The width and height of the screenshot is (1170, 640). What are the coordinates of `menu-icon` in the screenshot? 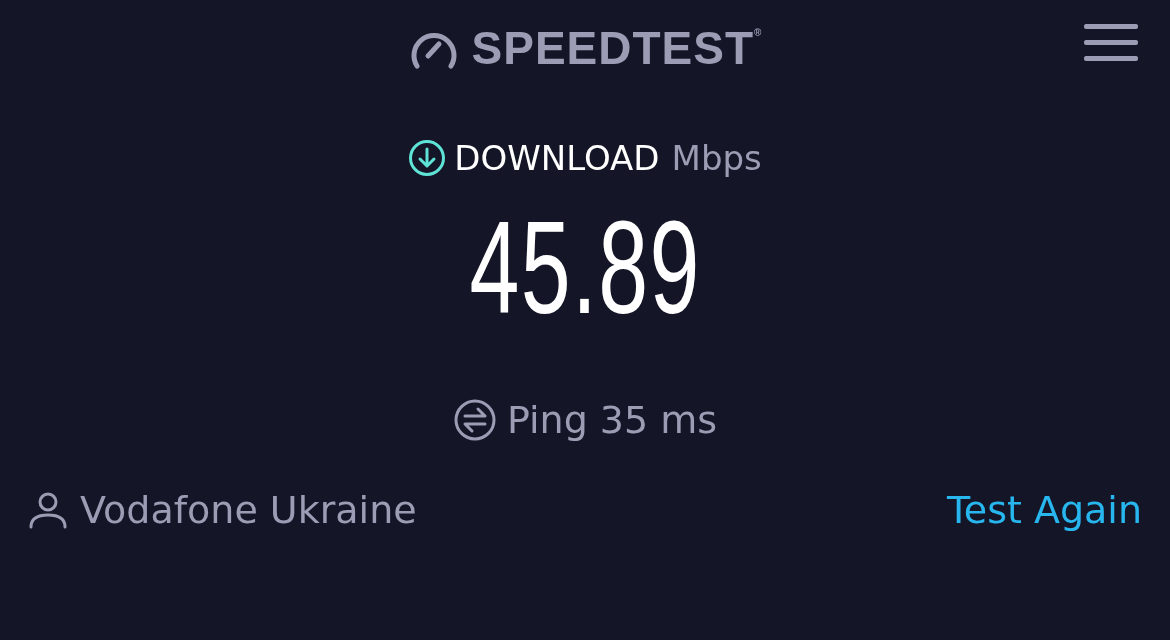 It's located at (1111, 42).